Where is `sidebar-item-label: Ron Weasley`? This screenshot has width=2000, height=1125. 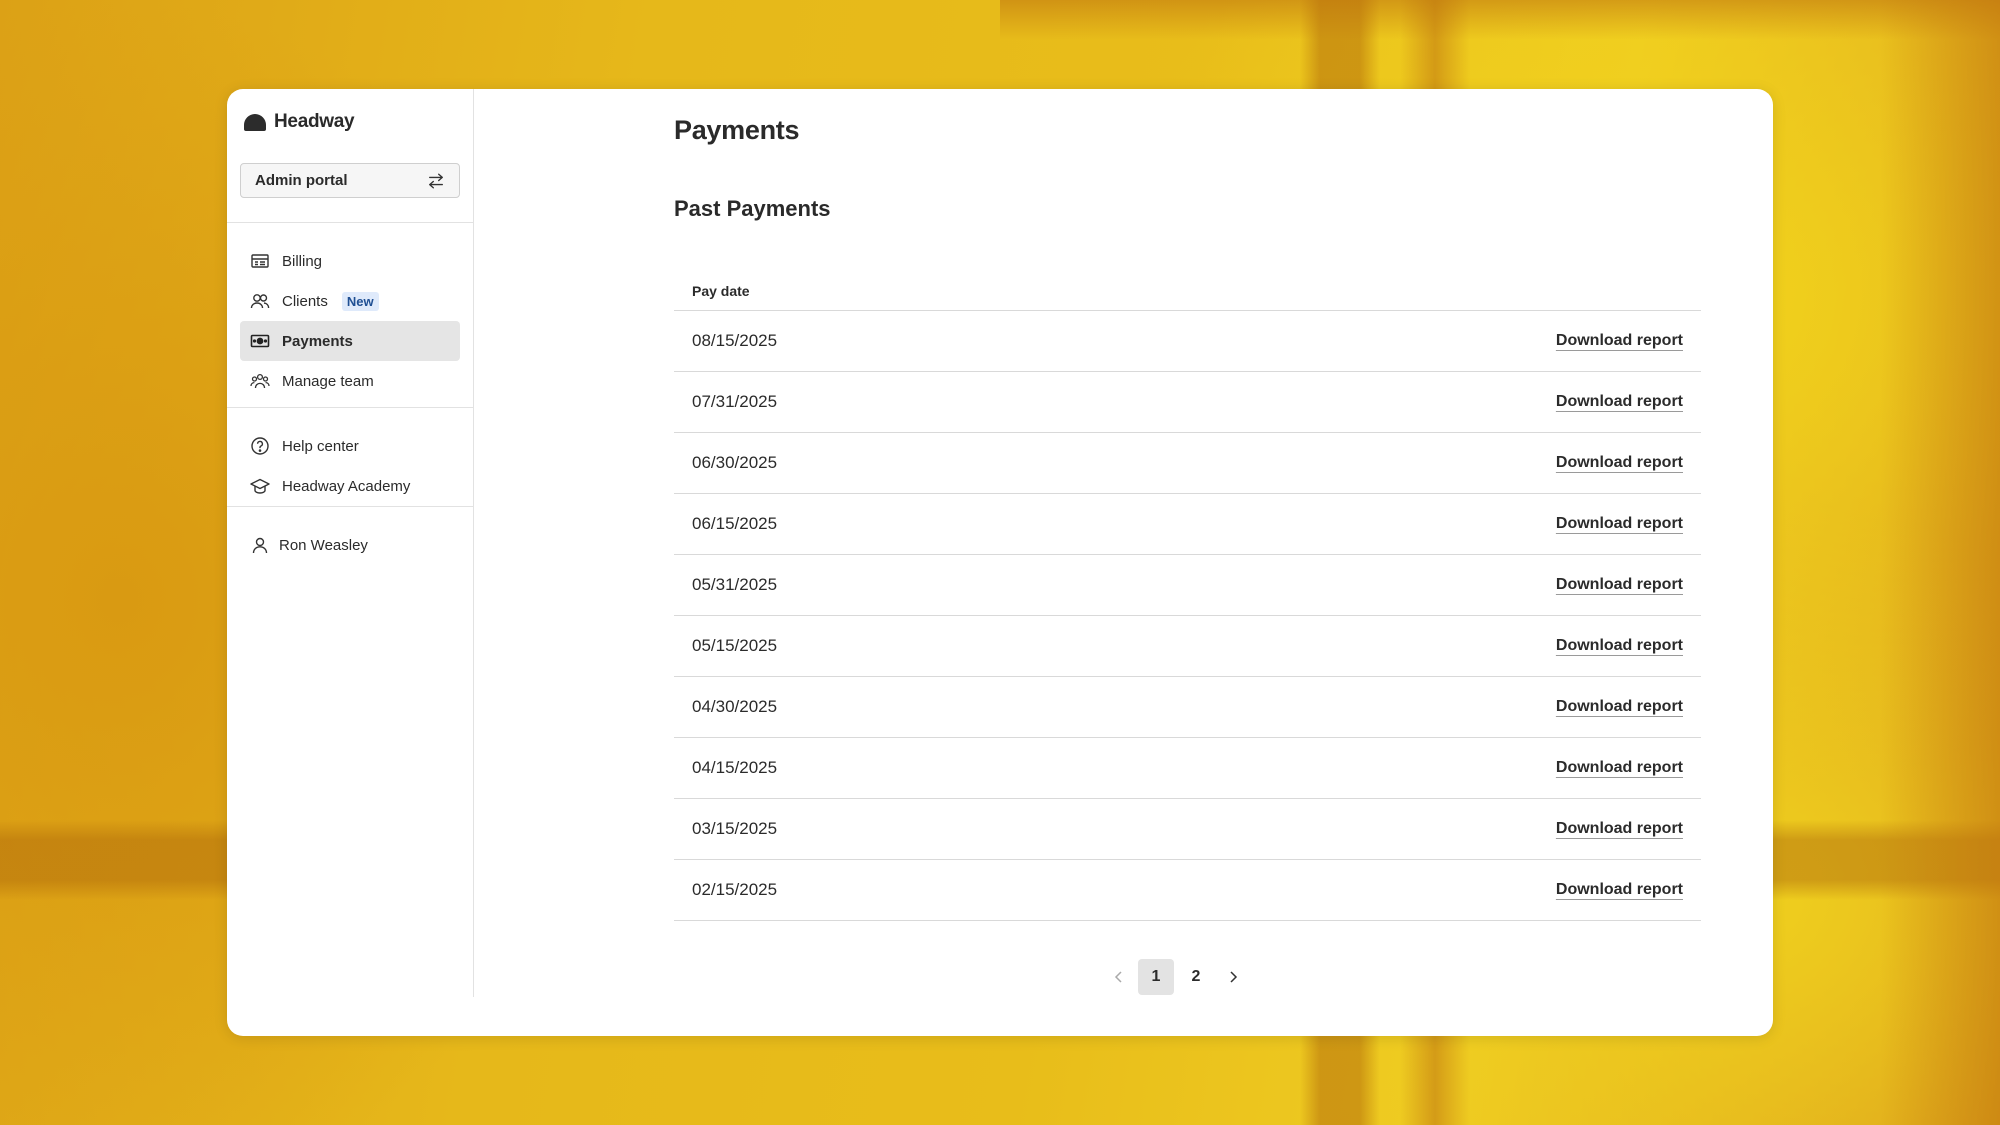
sidebar-item-label: Ron Weasley is located at coordinates (323, 545).